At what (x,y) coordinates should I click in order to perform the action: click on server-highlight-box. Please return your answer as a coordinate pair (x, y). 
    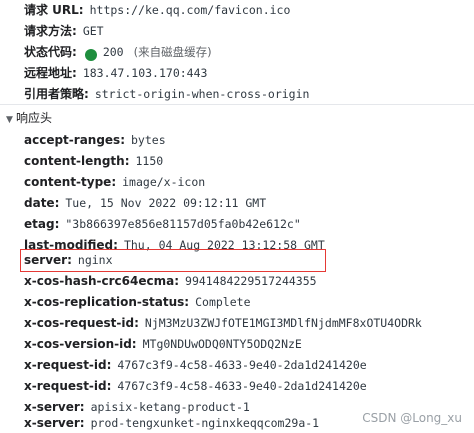
    Looking at the image, I should click on (173, 260).